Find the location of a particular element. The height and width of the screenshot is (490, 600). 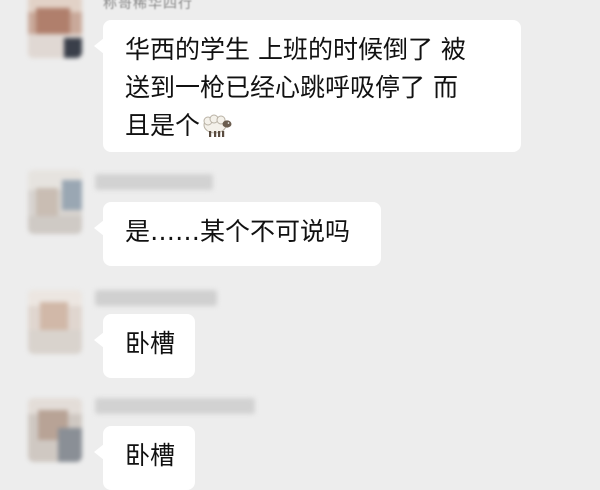

message-text-line: 华西的学生 上班的时候倒了 被 is located at coordinates (295, 49).